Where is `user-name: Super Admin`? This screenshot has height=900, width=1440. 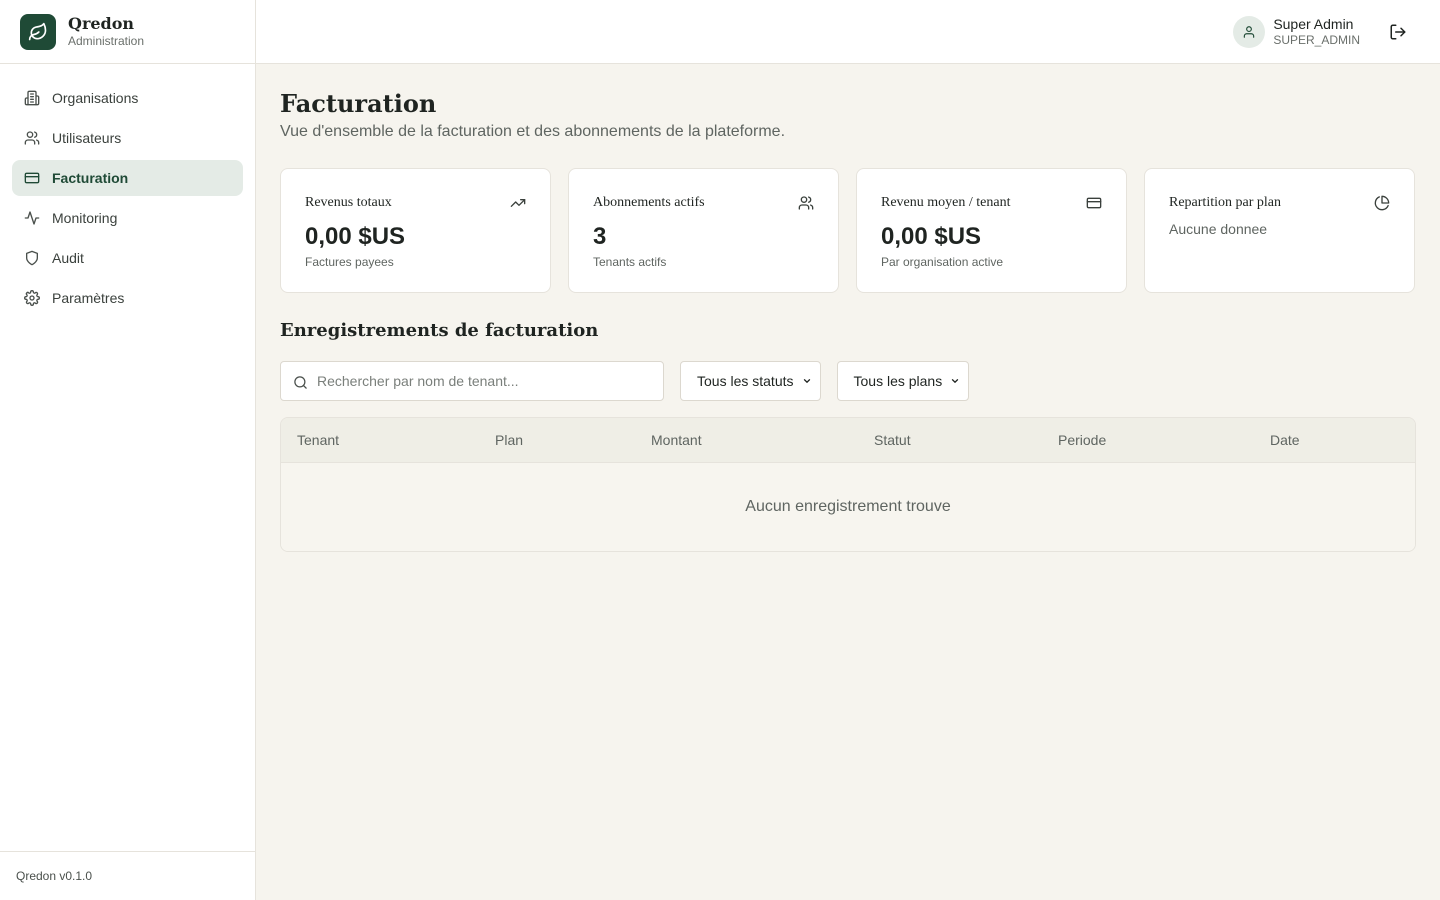
user-name: Super Admin is located at coordinates (1313, 24).